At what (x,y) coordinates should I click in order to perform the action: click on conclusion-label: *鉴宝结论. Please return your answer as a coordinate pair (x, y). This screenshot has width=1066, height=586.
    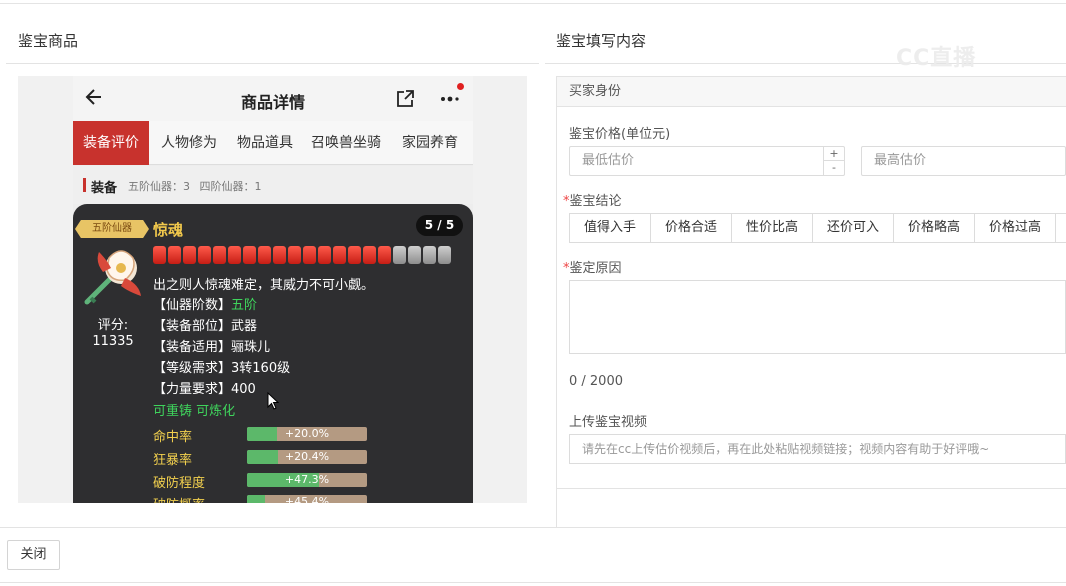
    Looking at the image, I should click on (592, 199).